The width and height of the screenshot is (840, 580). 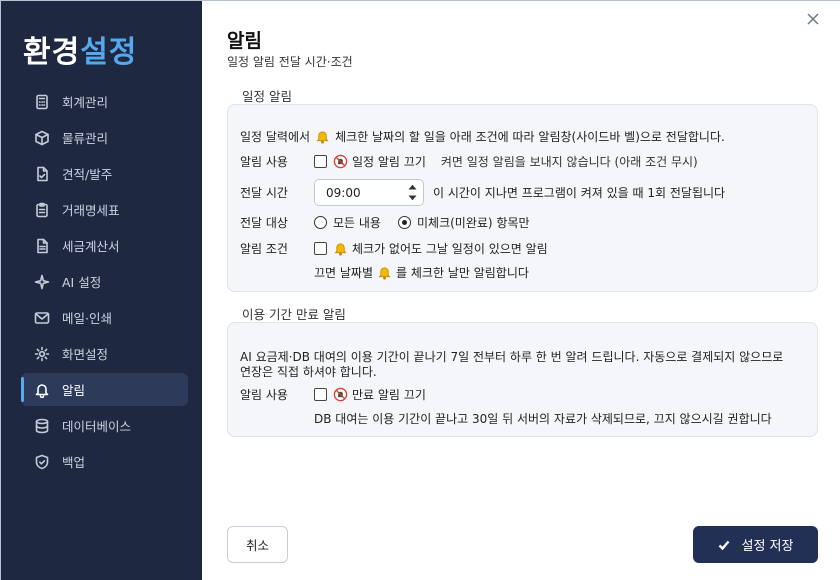 What do you see at coordinates (42, 246) in the screenshot?
I see `receipt-icon` at bounding box center [42, 246].